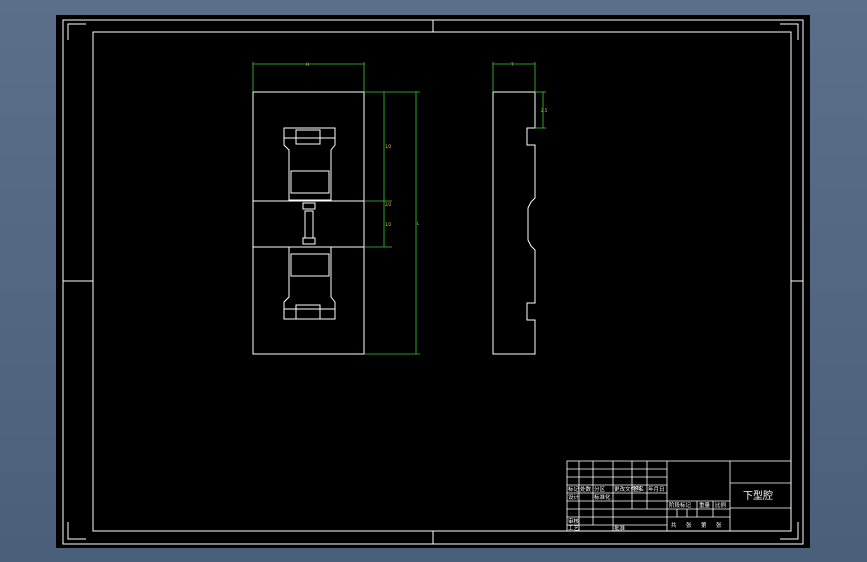 Image resolution: width=867 pixels, height=562 pixels. What do you see at coordinates (758, 495) in the screenshot?
I see `drawing-title: 下型腔` at bounding box center [758, 495].